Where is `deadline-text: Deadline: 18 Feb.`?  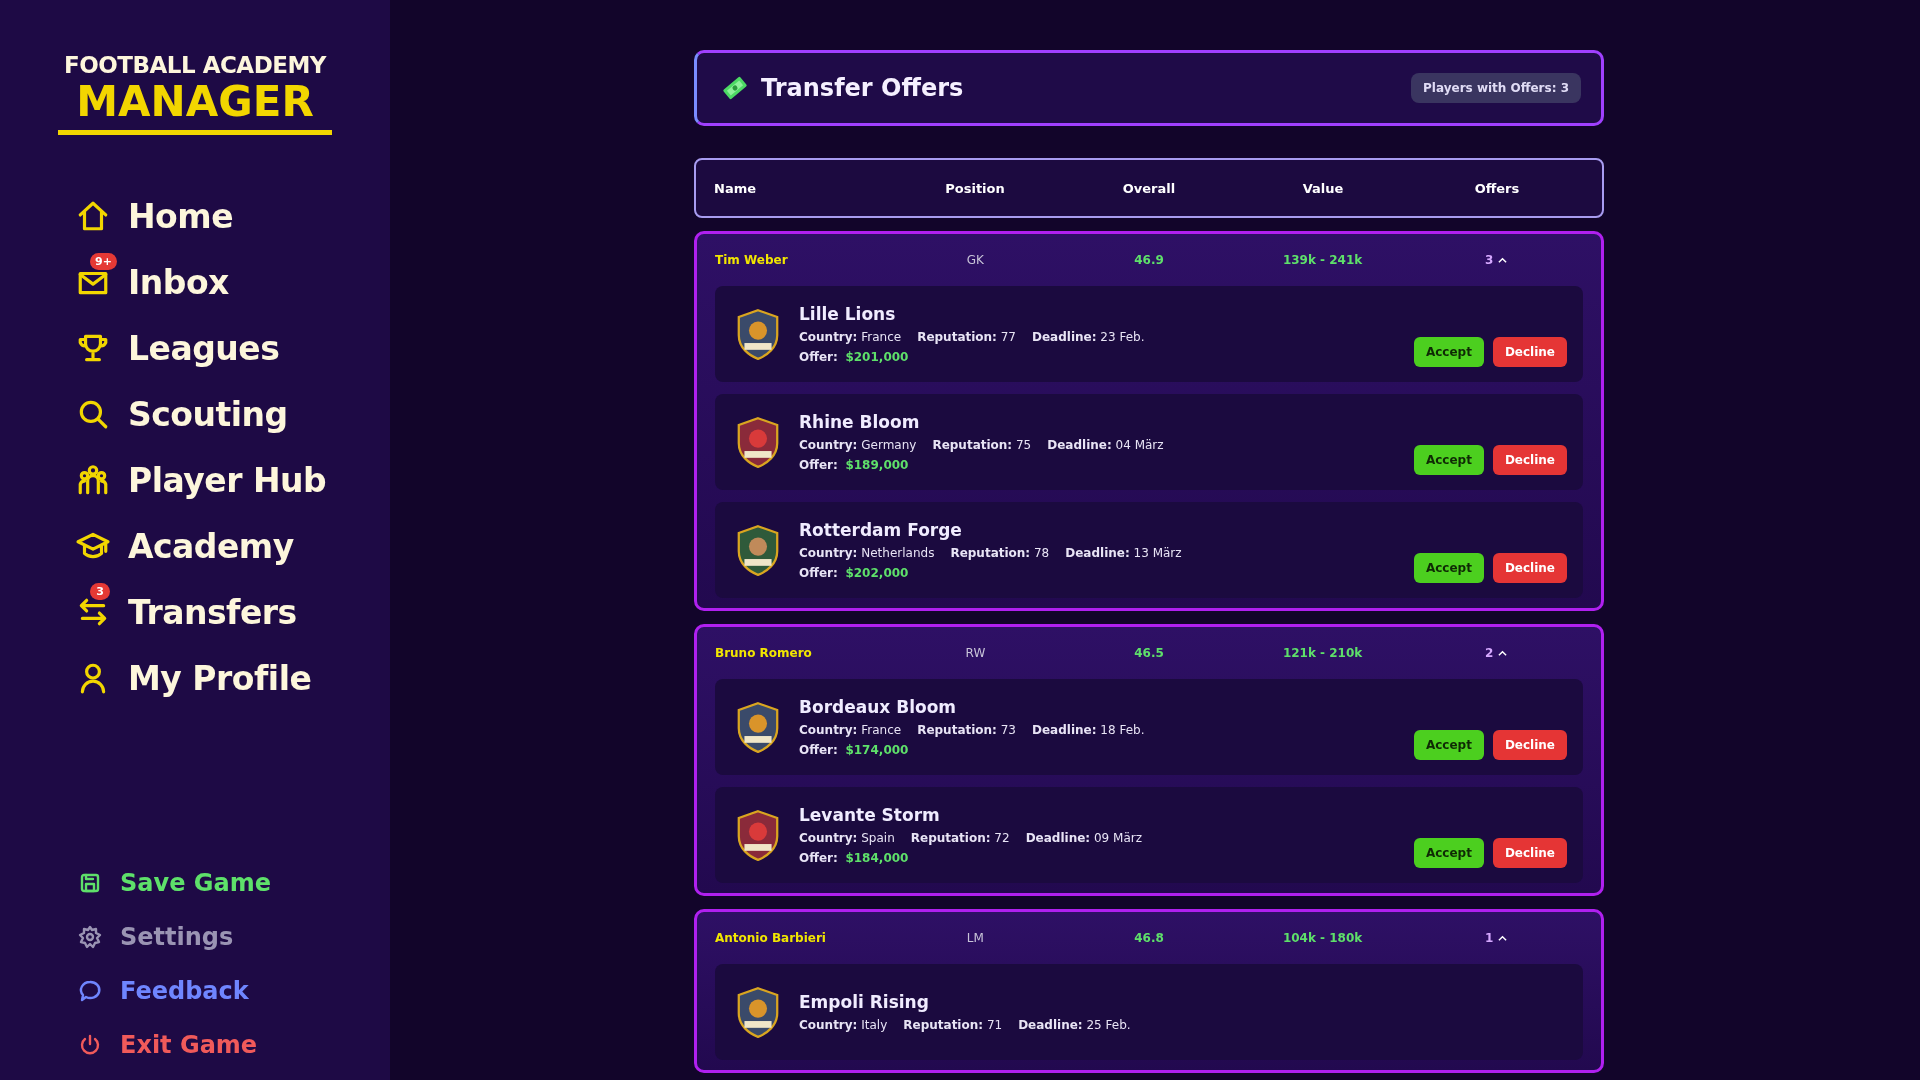
deadline-text: Deadline: 18 Feb. is located at coordinates (1088, 730).